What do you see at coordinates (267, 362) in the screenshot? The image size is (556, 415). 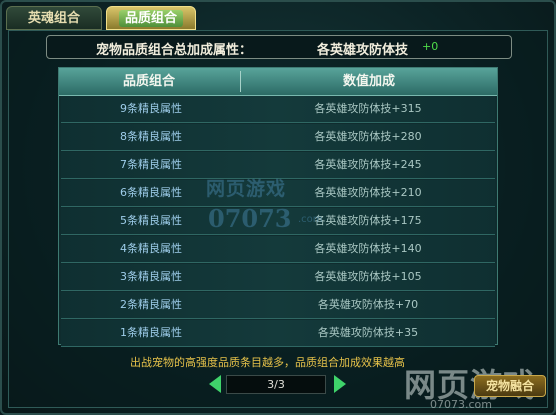 I see `quality-combo-note: 出战宠物的高强度品质条目越多，品质组合加成效果越高` at bounding box center [267, 362].